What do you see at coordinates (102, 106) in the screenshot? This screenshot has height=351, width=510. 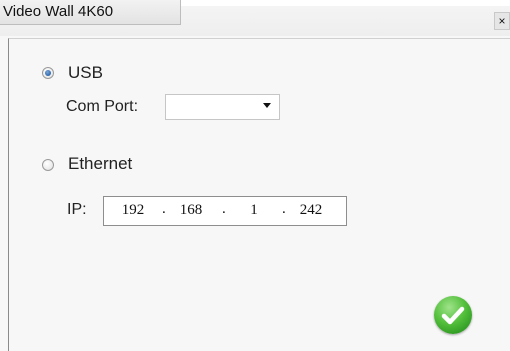 I see `com-port-label: Com Port:` at bounding box center [102, 106].